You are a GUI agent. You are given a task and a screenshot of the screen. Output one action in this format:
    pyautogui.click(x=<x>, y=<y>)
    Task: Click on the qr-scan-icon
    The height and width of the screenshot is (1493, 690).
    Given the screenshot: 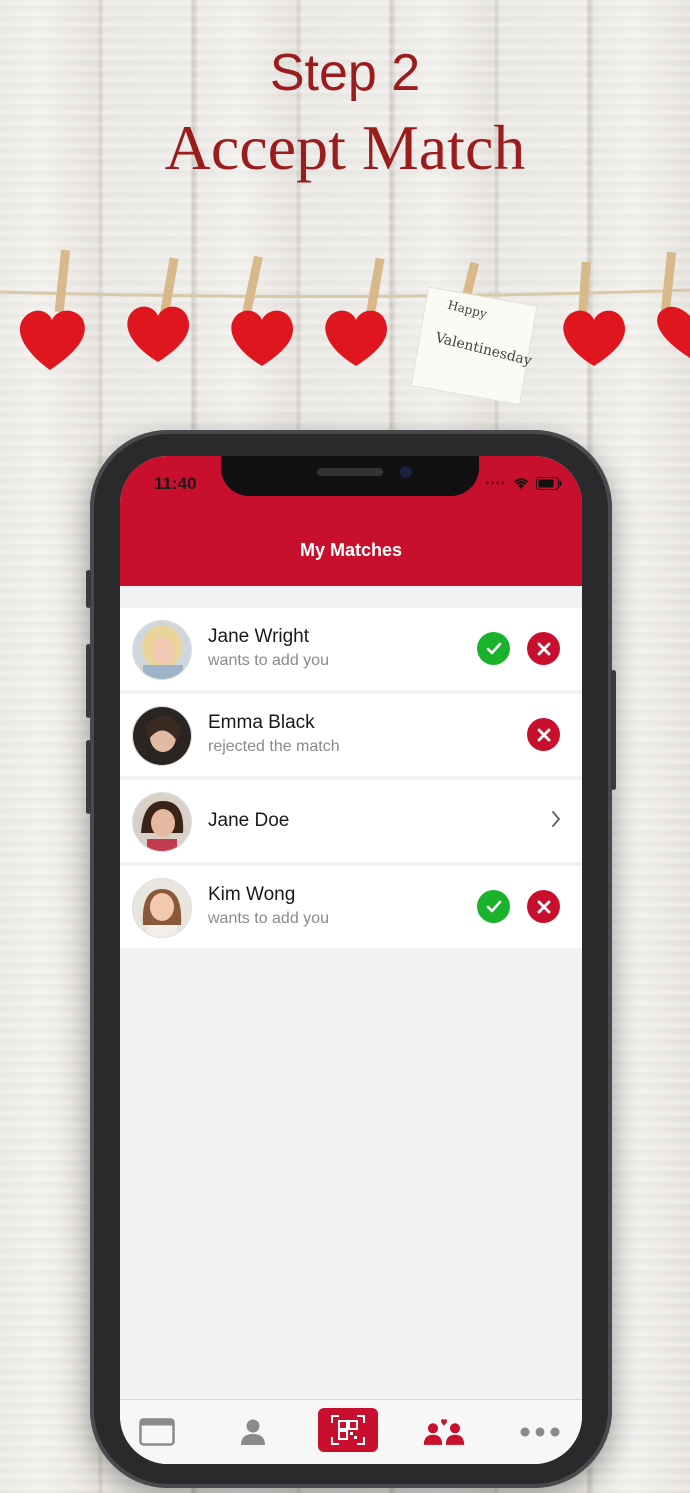 What is the action you would take?
    pyautogui.click(x=348, y=1430)
    